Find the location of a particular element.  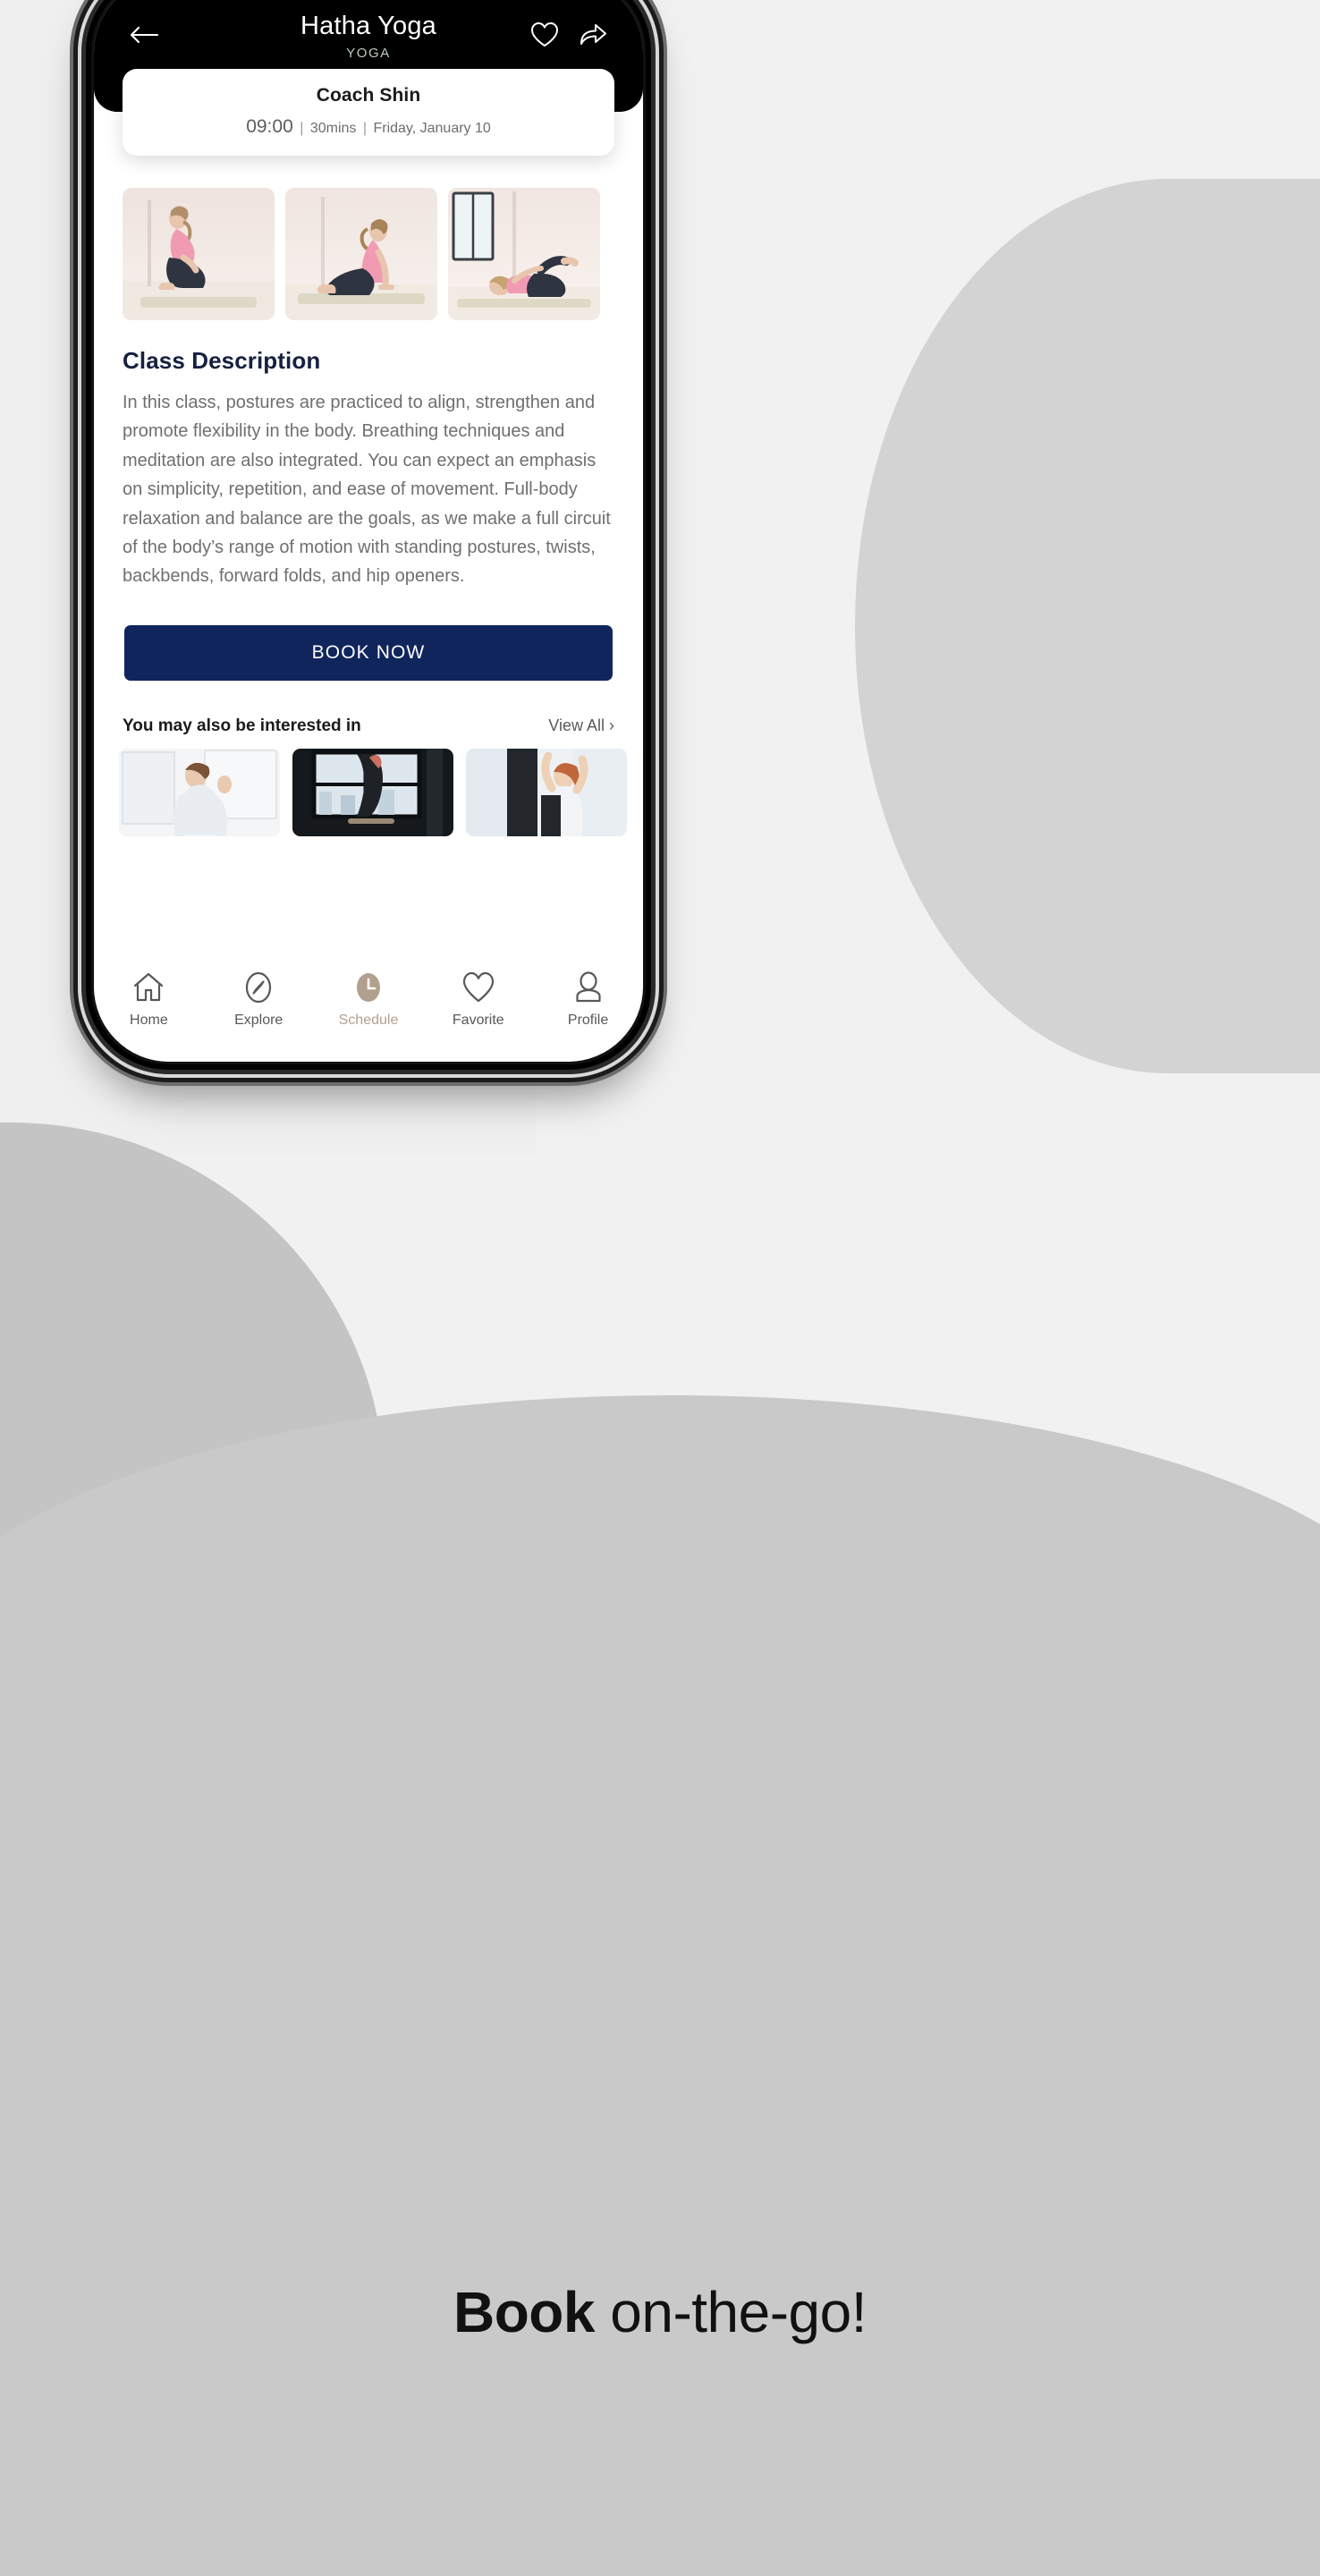

background-shape-right-top is located at coordinates (998, 85).